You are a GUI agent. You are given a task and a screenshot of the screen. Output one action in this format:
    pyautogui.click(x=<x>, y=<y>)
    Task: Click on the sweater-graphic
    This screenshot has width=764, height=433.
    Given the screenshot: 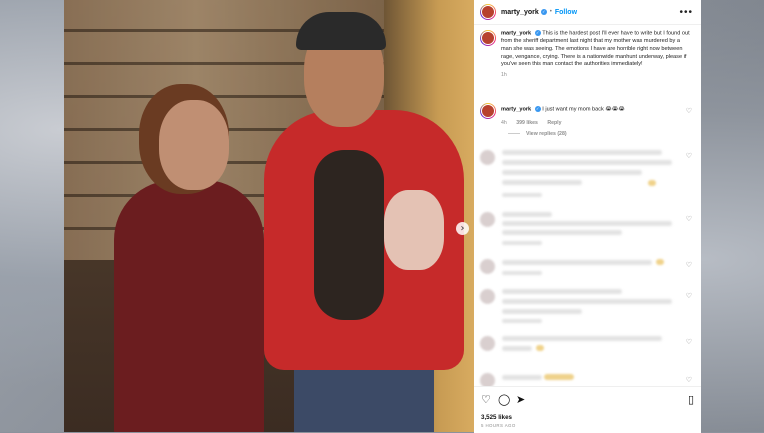 What is the action you would take?
    pyautogui.click(x=414, y=230)
    